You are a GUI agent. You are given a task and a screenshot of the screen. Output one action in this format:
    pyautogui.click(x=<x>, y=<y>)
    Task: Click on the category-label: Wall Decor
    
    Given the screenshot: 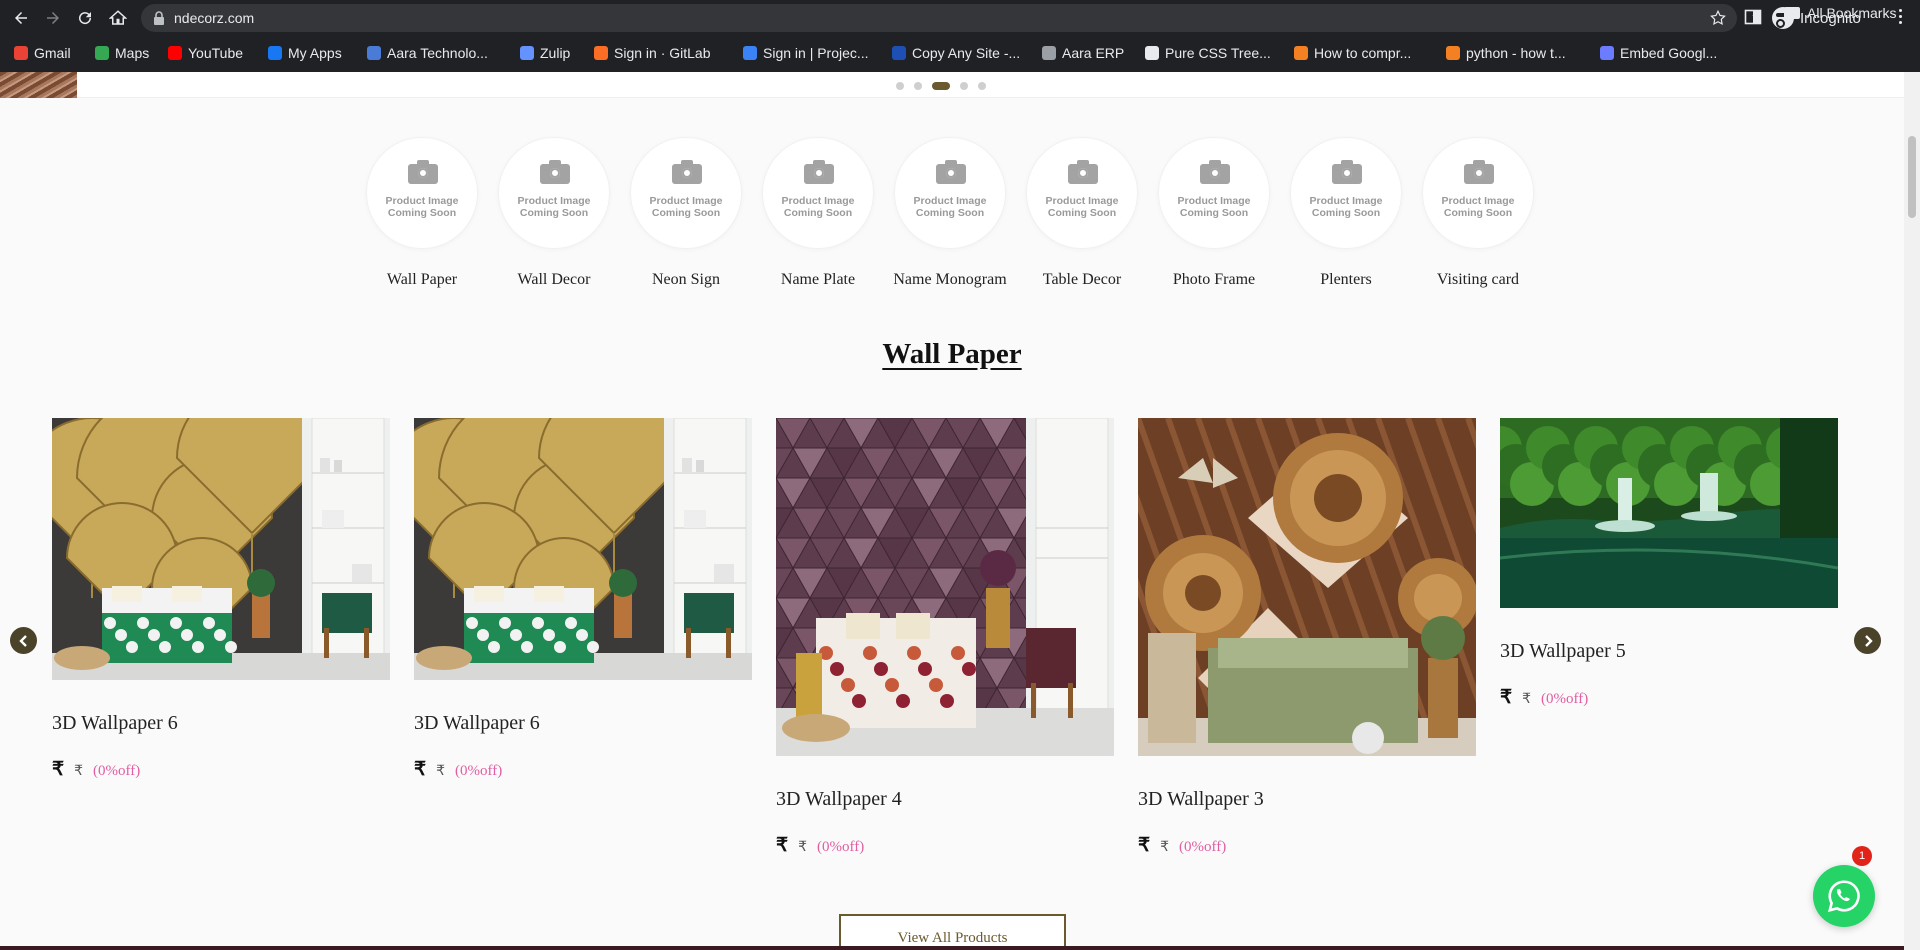 What is the action you would take?
    pyautogui.click(x=554, y=280)
    